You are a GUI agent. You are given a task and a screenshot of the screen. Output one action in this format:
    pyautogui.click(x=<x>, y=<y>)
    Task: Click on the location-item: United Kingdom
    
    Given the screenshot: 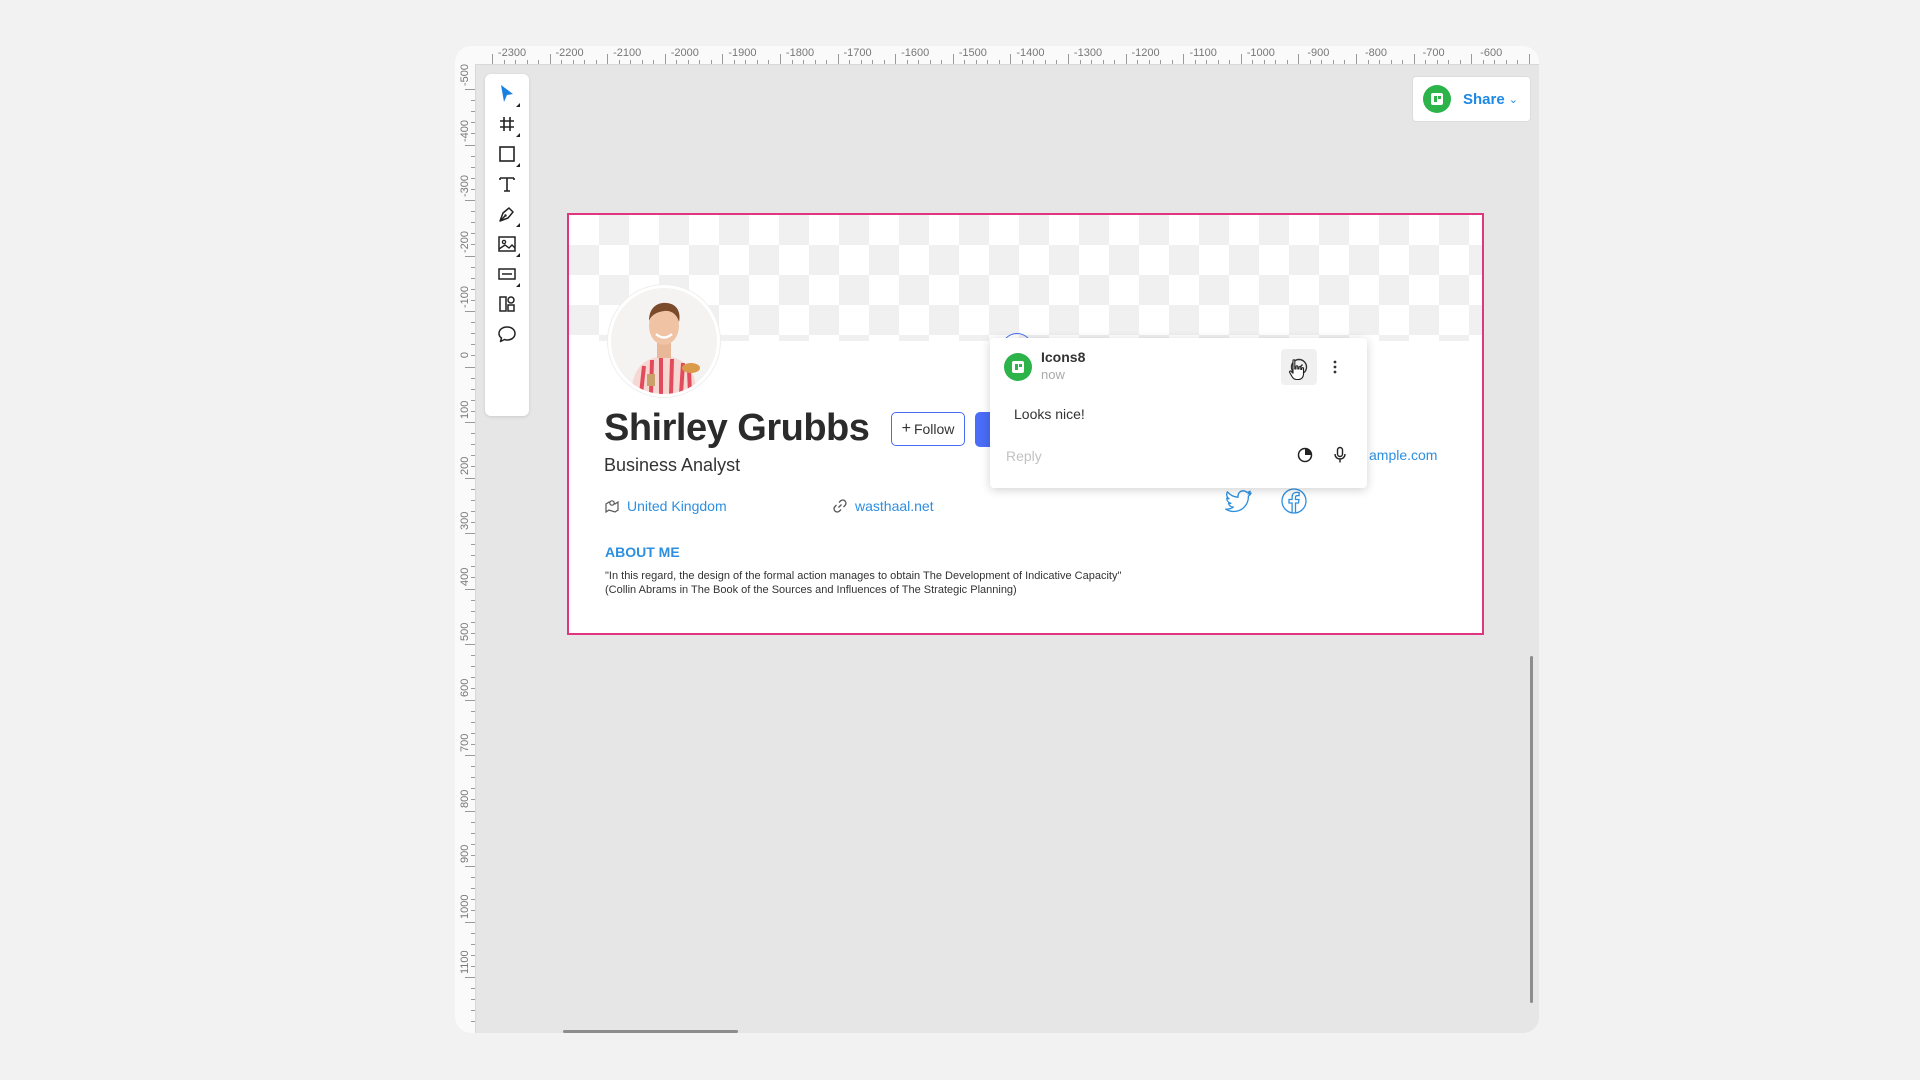 What is the action you would take?
    pyautogui.click(x=665, y=506)
    